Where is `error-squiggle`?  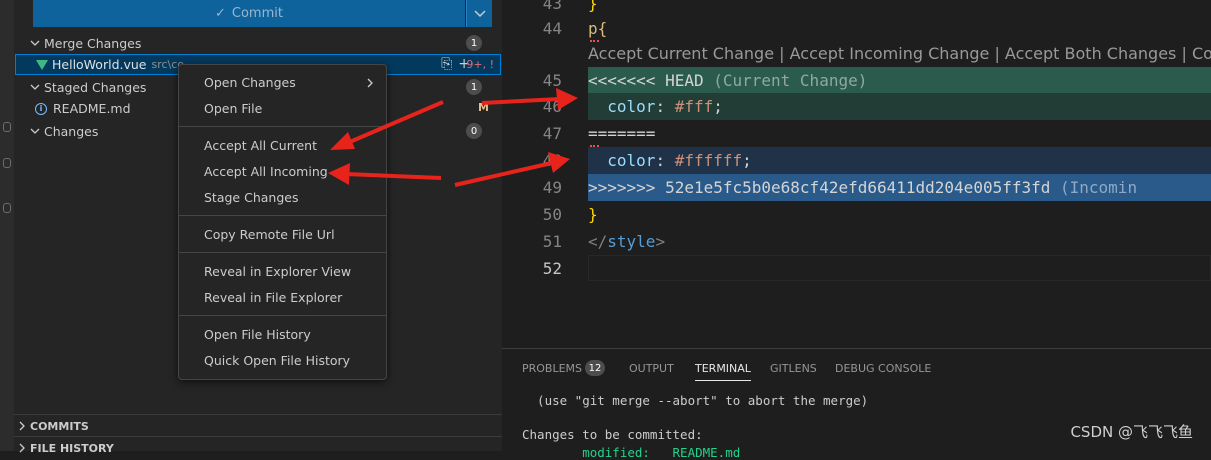
error-squiggle is located at coordinates (594, 39).